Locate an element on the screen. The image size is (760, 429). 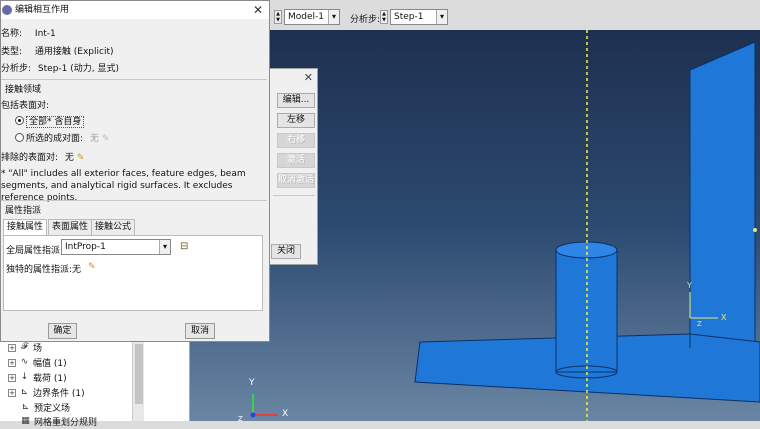
close-button: 关闭 is located at coordinates (286, 251).